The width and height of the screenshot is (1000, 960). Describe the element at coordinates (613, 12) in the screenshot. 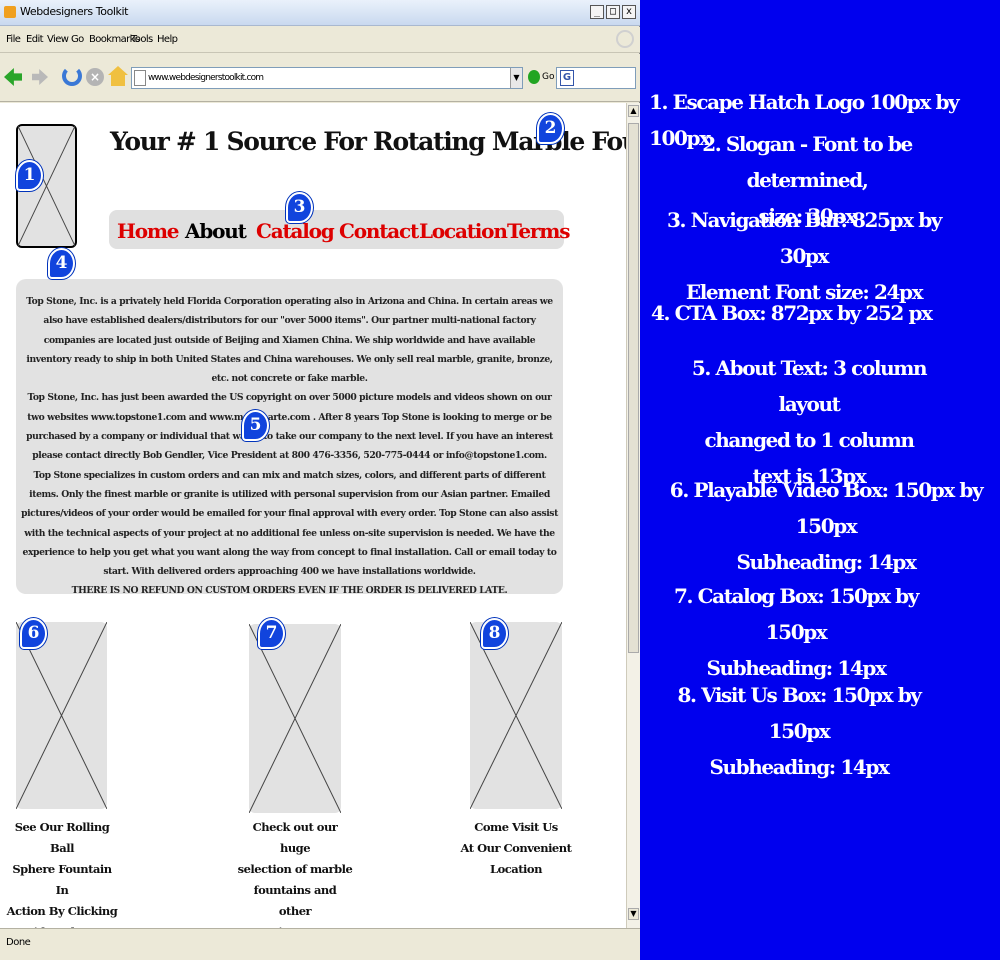

I see `maximize-button: □` at that location.